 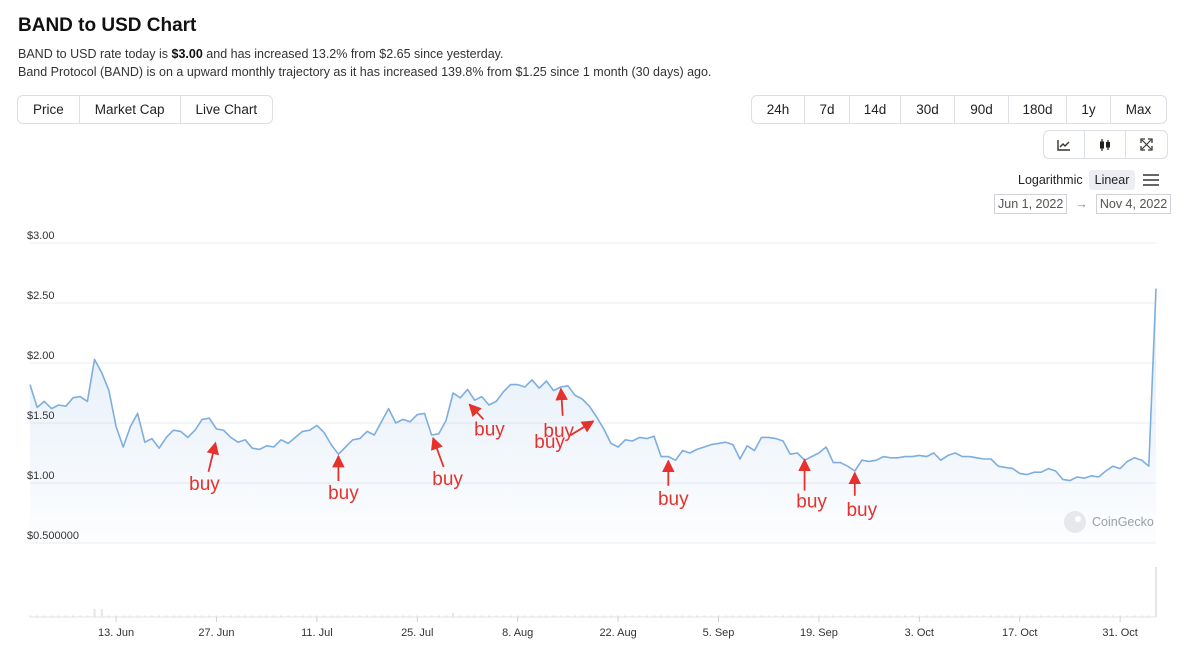 What do you see at coordinates (819, 633) in the screenshot?
I see `x-tick-label: 19. Sep` at bounding box center [819, 633].